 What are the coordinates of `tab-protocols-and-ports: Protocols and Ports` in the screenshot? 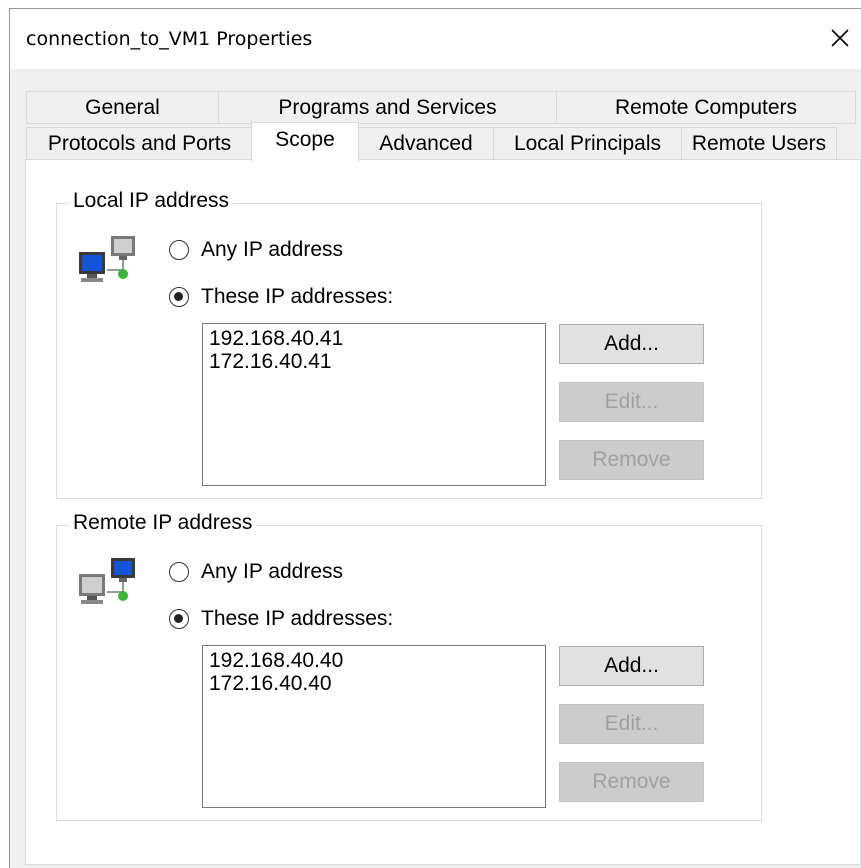 It's located at (139, 143).